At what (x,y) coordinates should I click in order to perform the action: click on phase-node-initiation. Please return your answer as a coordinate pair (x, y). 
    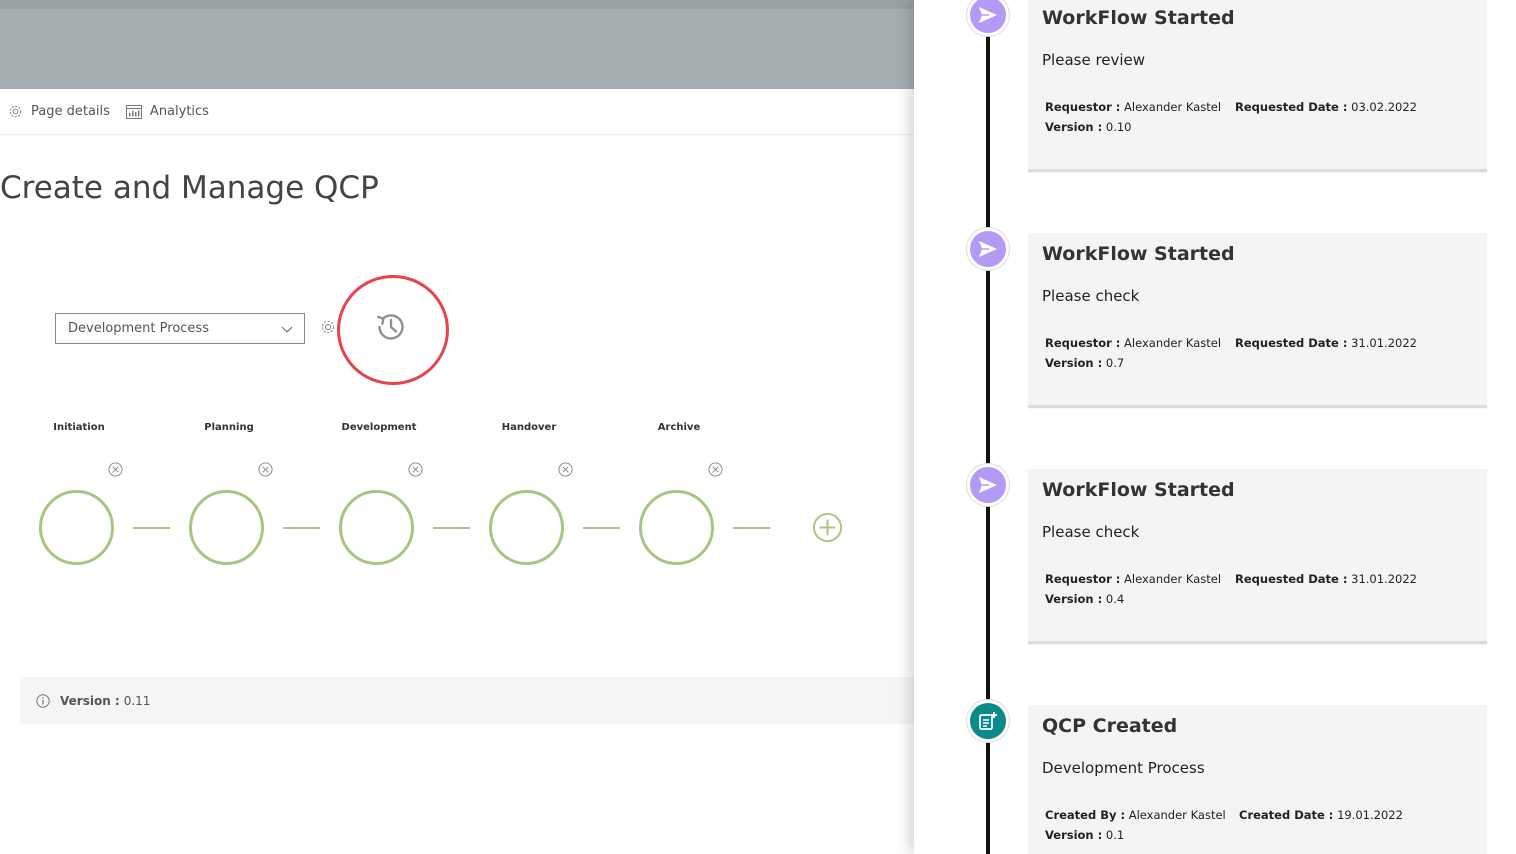
    Looking at the image, I should click on (76, 527).